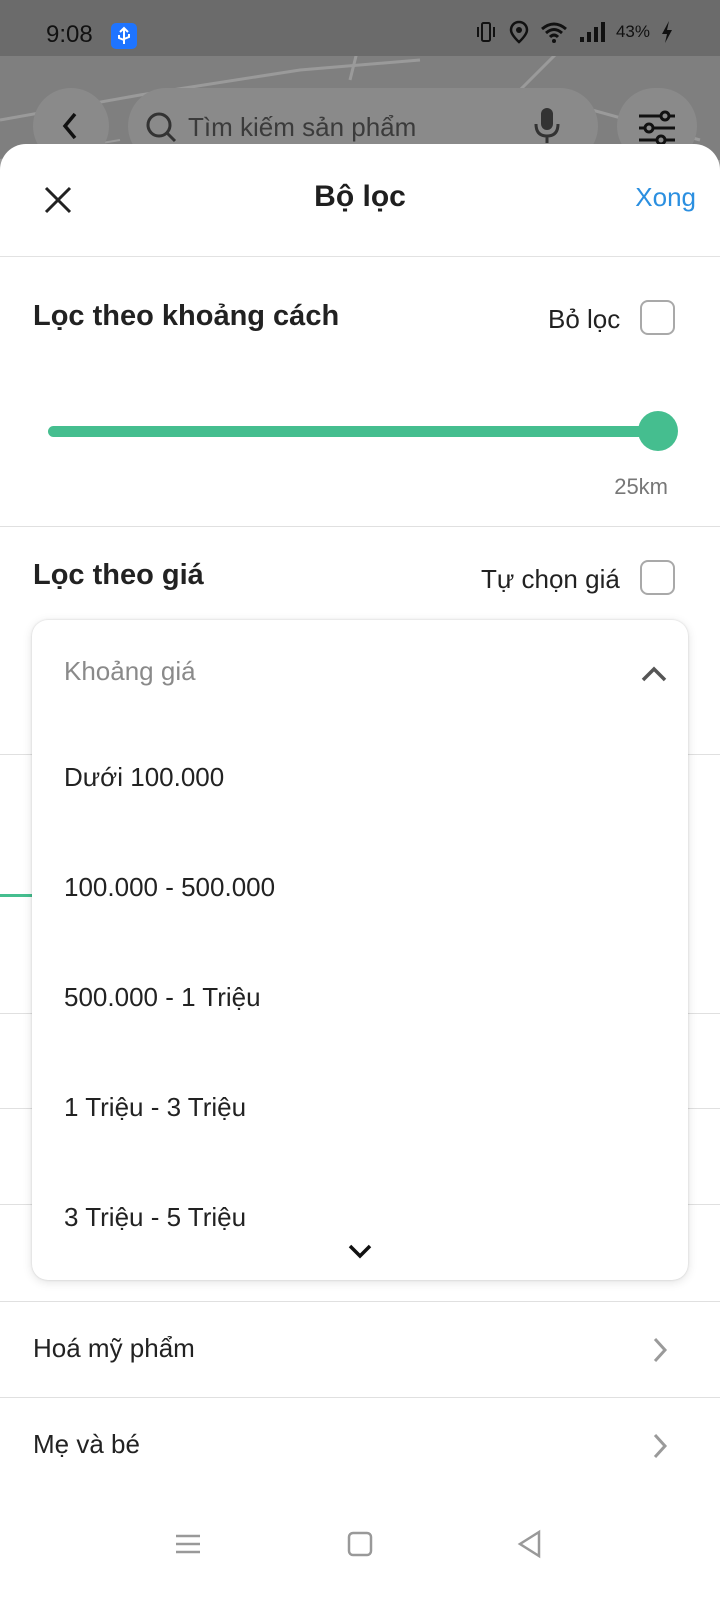 The height and width of the screenshot is (1600, 720). Describe the element at coordinates (69, 34) in the screenshot. I see `status-time: 9:08` at that location.